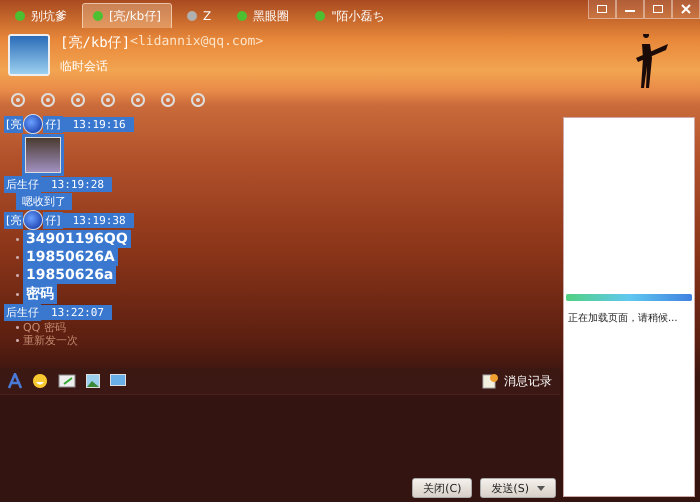 The height and width of the screenshot is (502, 700). Describe the element at coordinates (44, 201) in the screenshot. I see `message-text: 嗯收到了` at that location.